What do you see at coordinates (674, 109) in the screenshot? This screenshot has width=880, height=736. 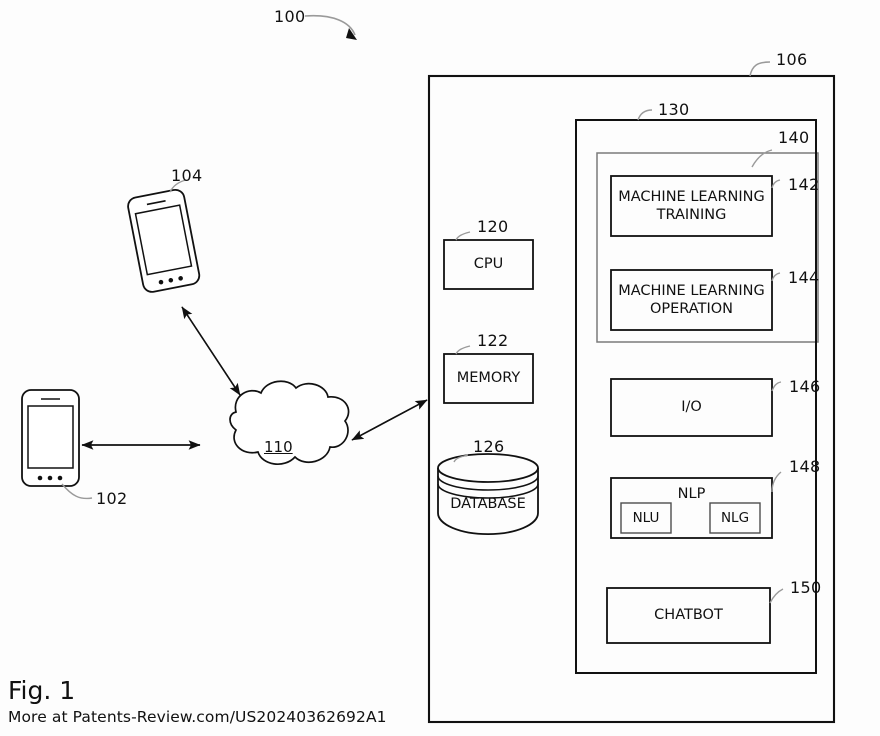 I see `ref-130: 130` at bounding box center [674, 109].